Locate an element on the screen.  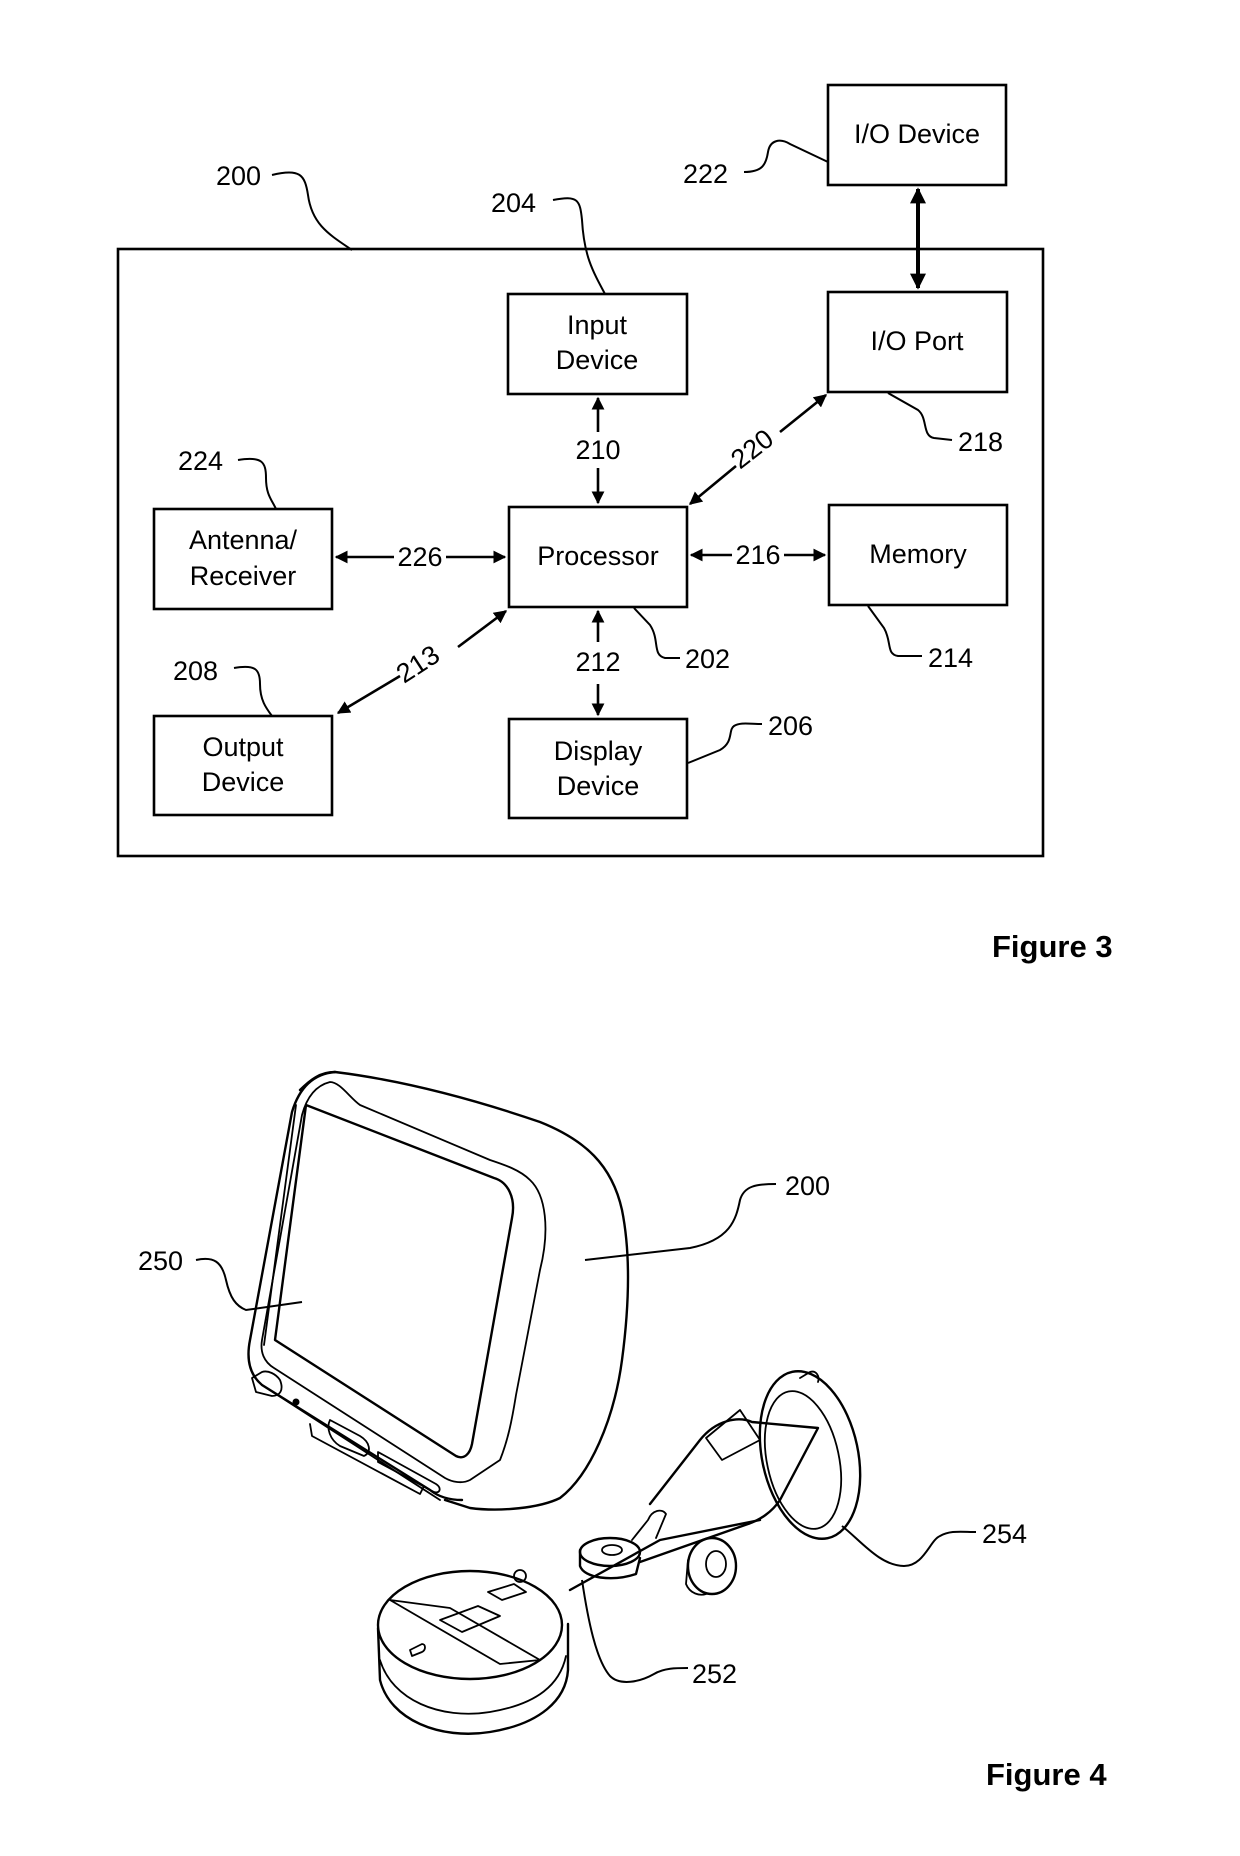
ref-224: 224 is located at coordinates (200, 461).